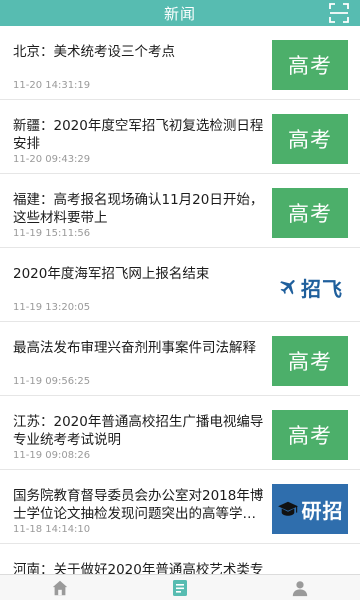 The width and height of the screenshot is (360, 600). I want to click on category-tag-label: 招飞, so click(322, 288).